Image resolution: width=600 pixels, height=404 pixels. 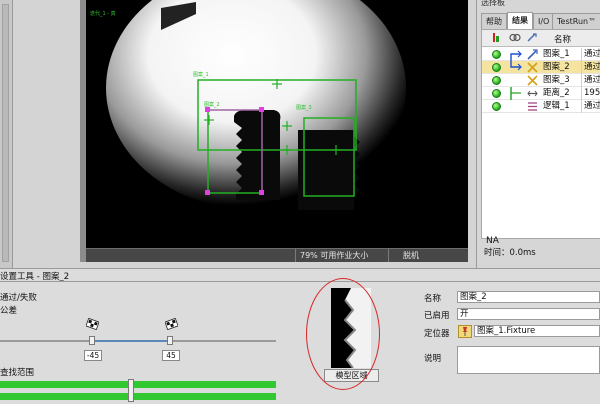 I want to click on right-thread-part, so click(x=329, y=170).